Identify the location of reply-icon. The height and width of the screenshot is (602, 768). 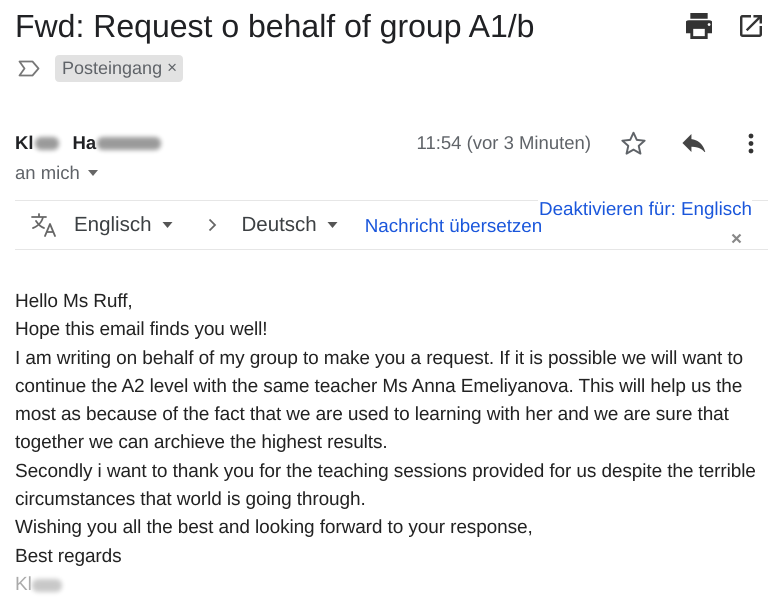
(694, 143).